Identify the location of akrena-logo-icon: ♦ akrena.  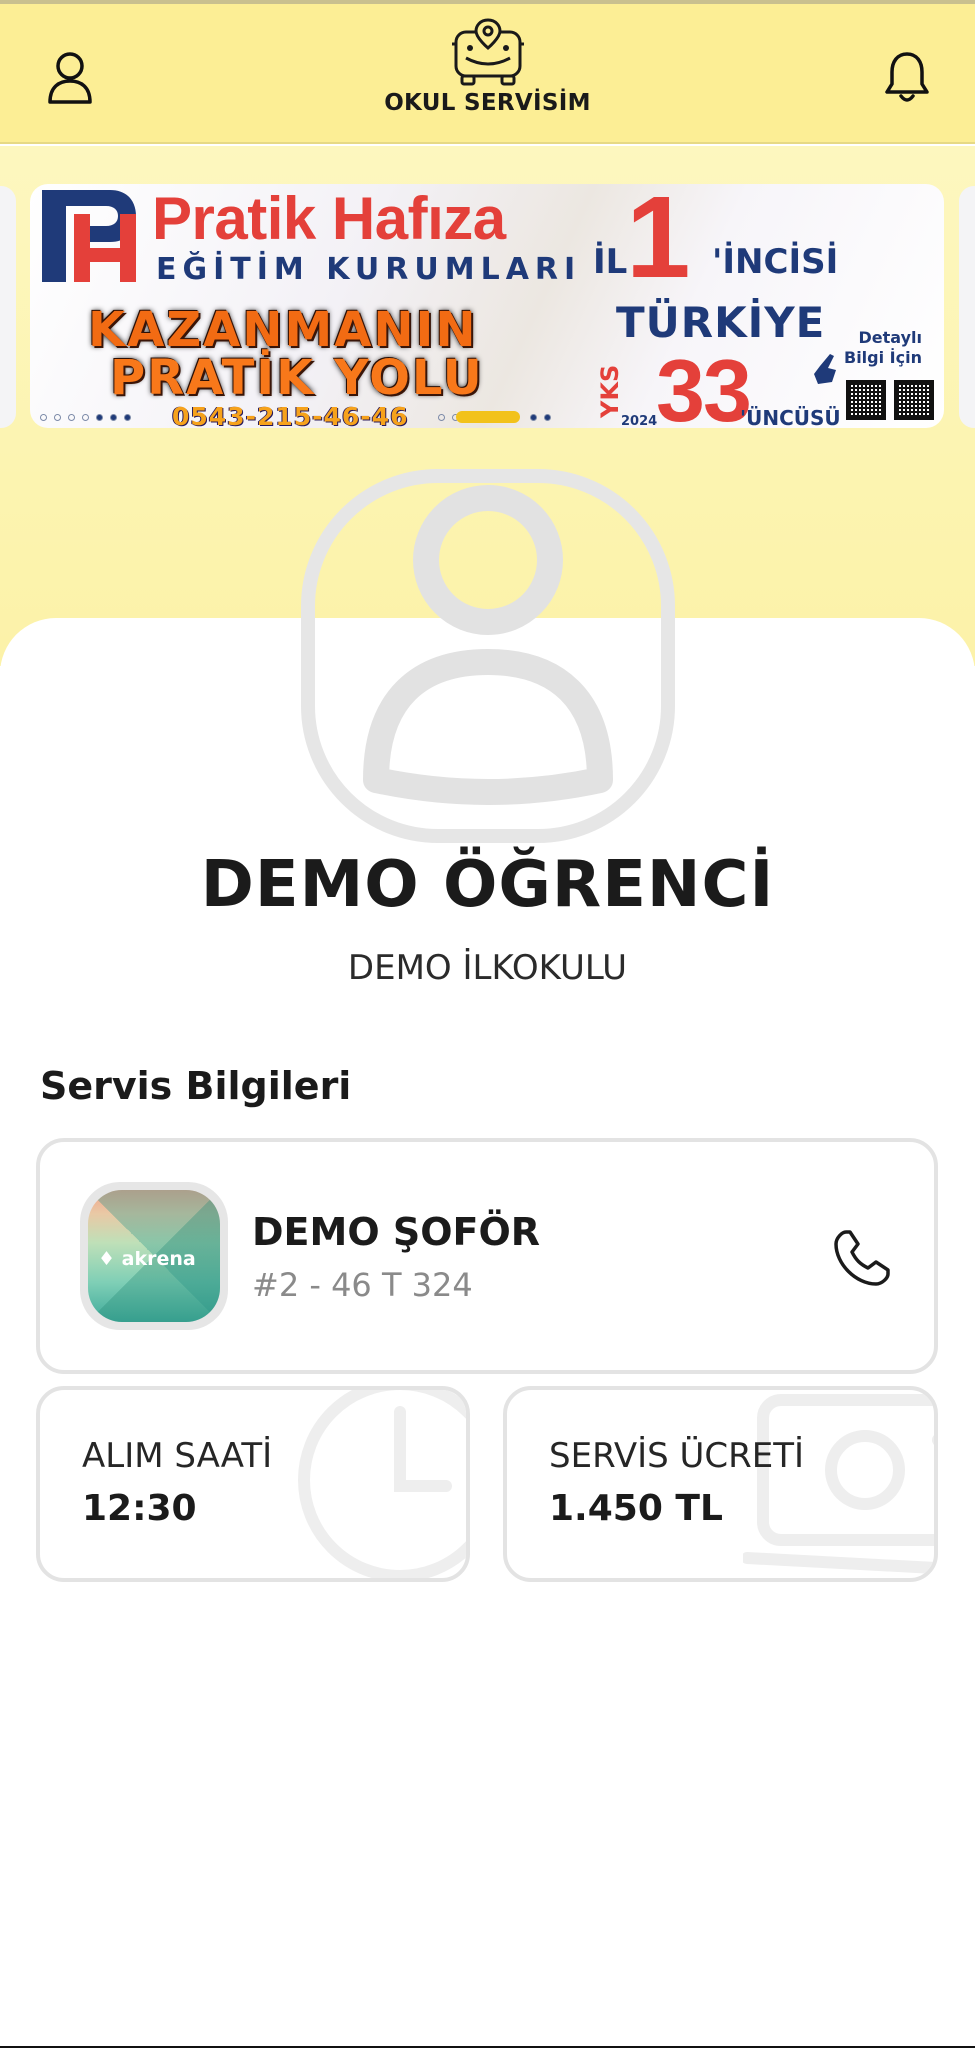
(154, 1256).